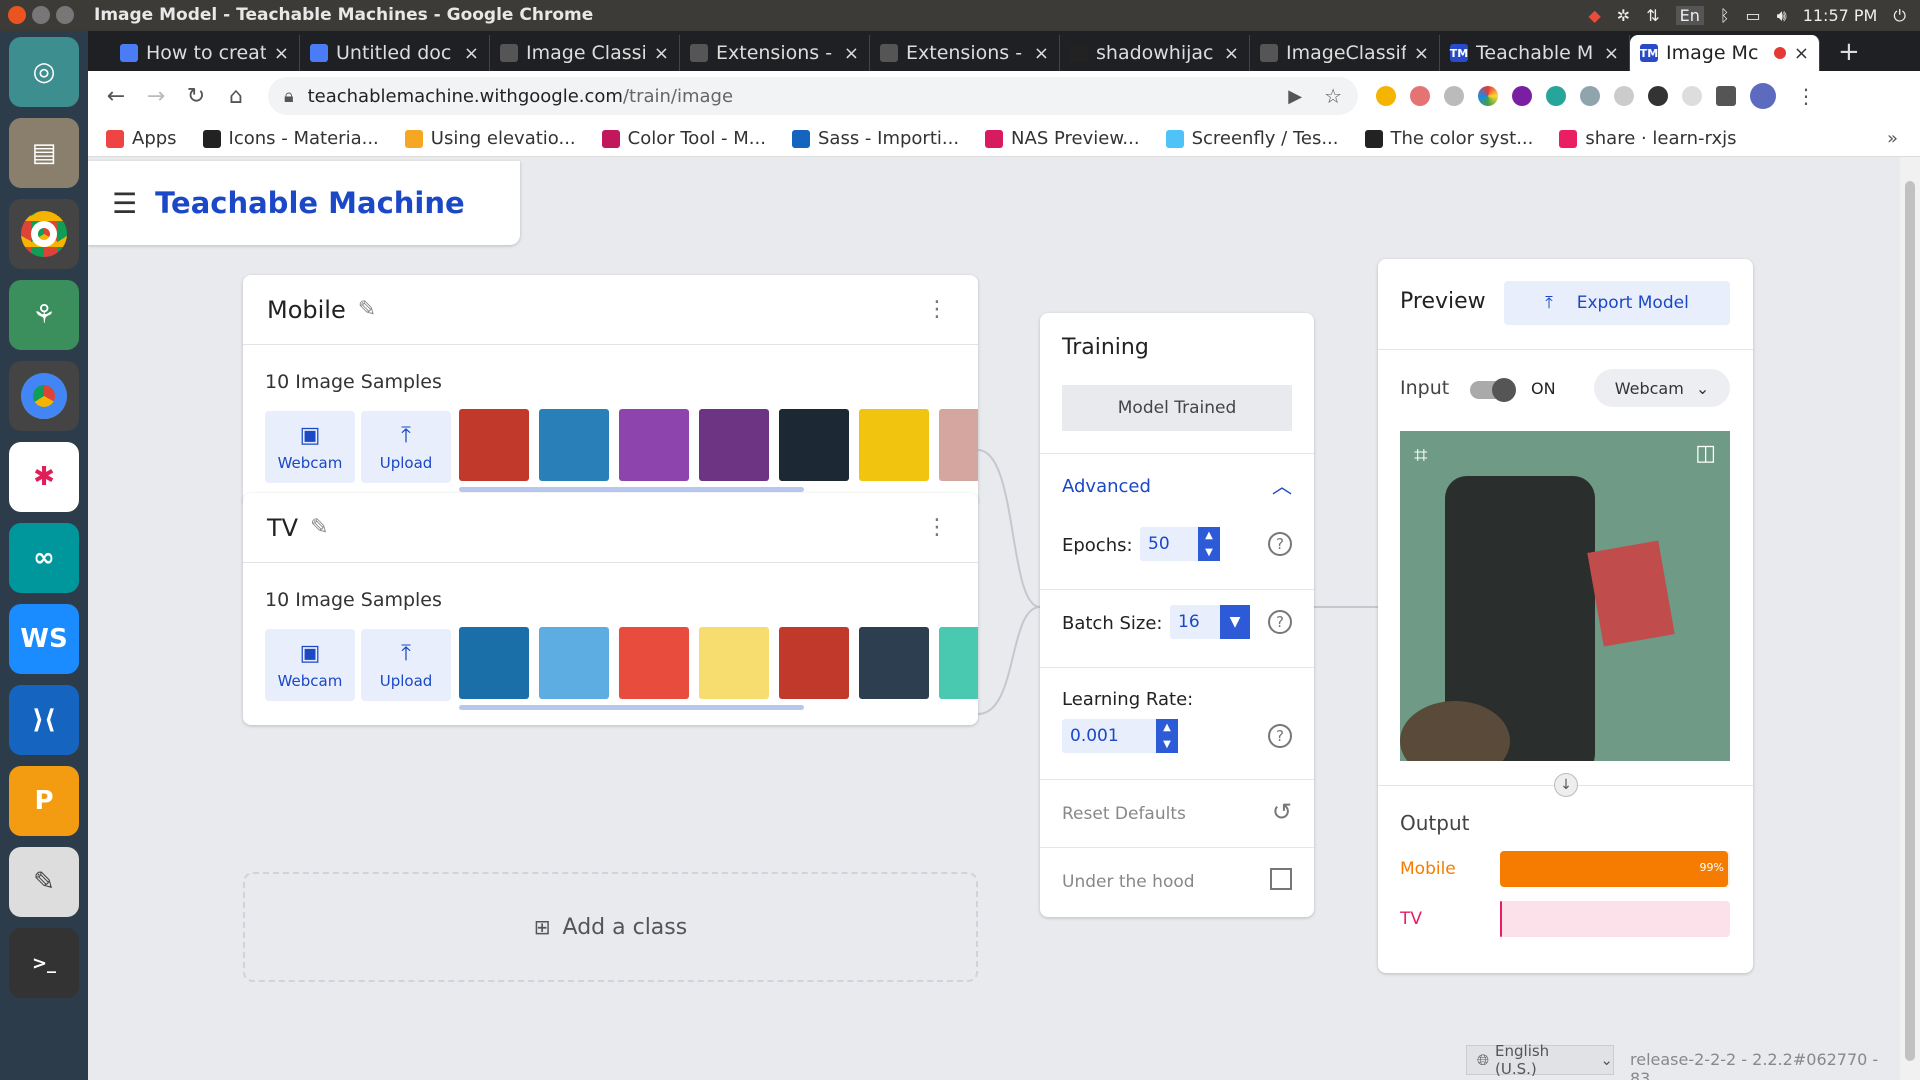 Image resolution: width=1920 pixels, height=1080 pixels. Describe the element at coordinates (282, 528) in the screenshot. I see `class-name: TV` at that location.